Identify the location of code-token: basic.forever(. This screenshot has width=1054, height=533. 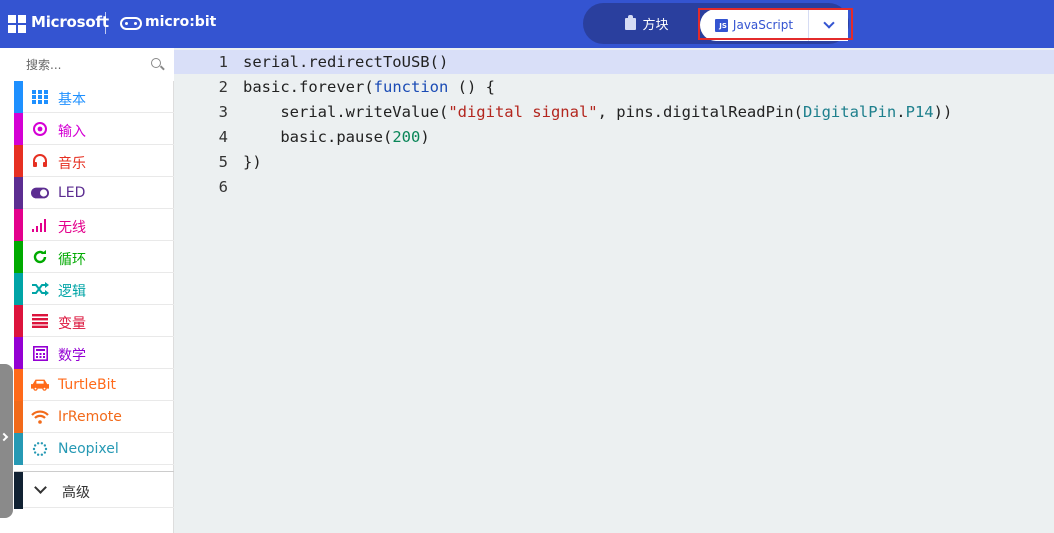
(308, 87).